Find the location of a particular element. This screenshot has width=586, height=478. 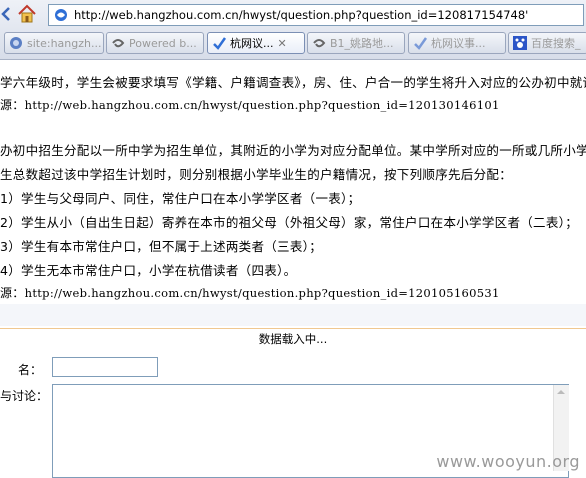

text-line: 4）学生无本市常住户口，小学在杭借读者（四表）。 is located at coordinates (148, 270).